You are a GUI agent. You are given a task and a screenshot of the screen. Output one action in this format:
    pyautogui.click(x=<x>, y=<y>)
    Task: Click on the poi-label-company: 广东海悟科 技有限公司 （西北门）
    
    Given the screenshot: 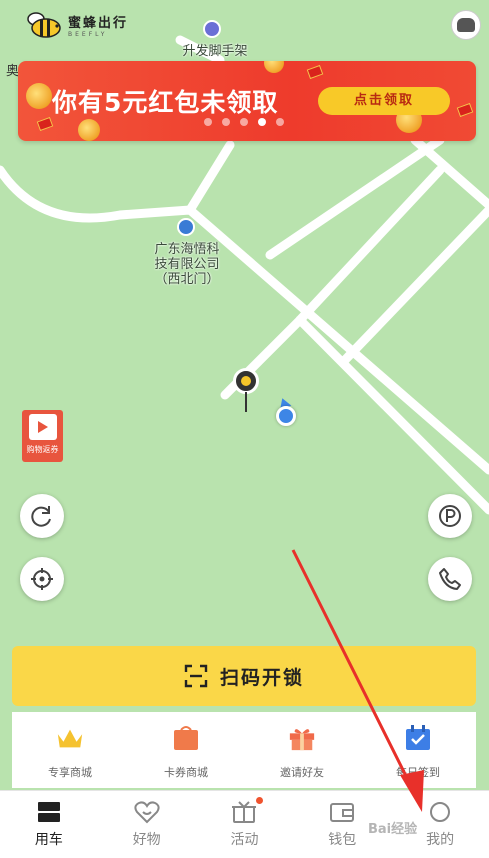 What is the action you would take?
    pyautogui.click(x=187, y=264)
    